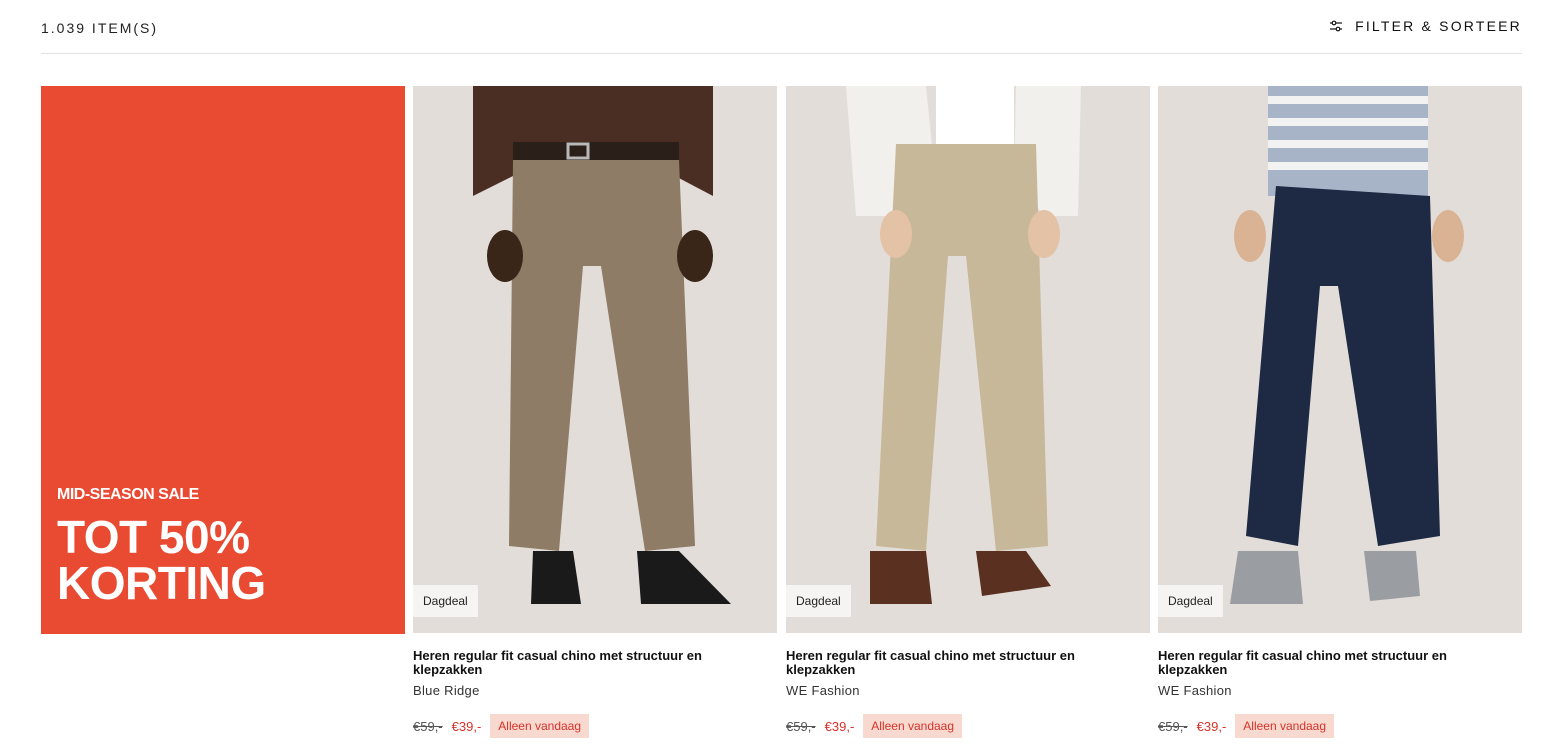 The image size is (1551, 747). What do you see at coordinates (128, 494) in the screenshot?
I see `promo-subtitle: MID-SEASON SALE` at bounding box center [128, 494].